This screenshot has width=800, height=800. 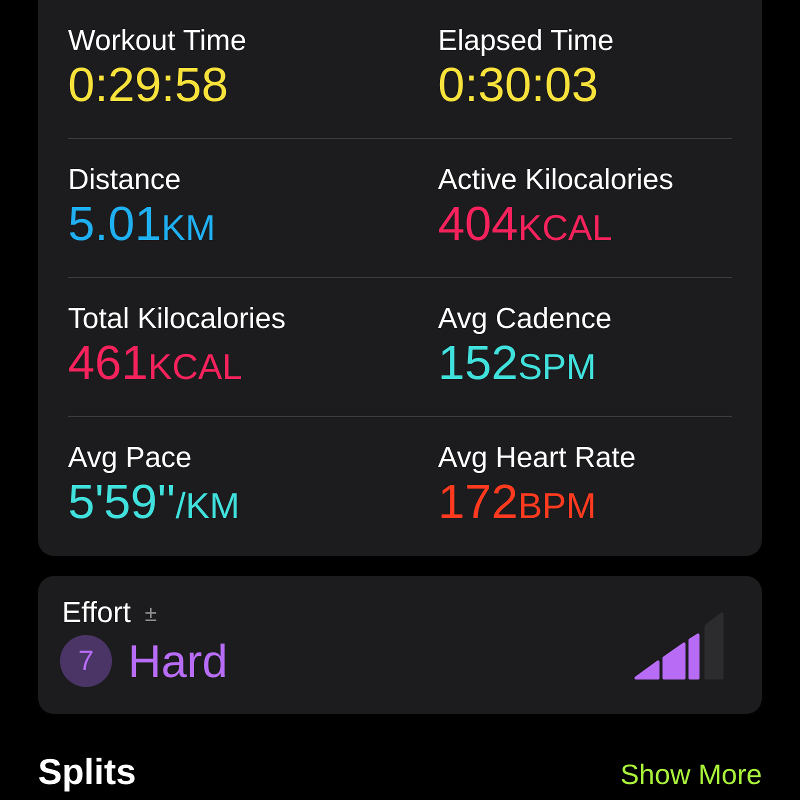 What do you see at coordinates (142, 225) in the screenshot?
I see `metric-value: 5.01KM` at bounding box center [142, 225].